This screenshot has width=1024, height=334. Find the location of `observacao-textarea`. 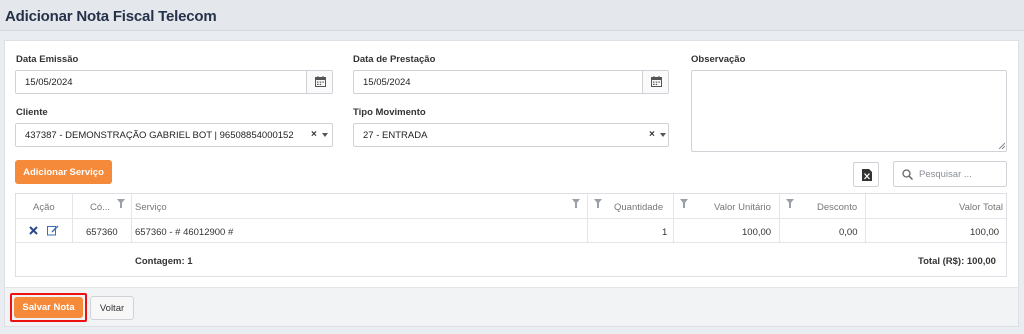

observacao-textarea is located at coordinates (849, 111).